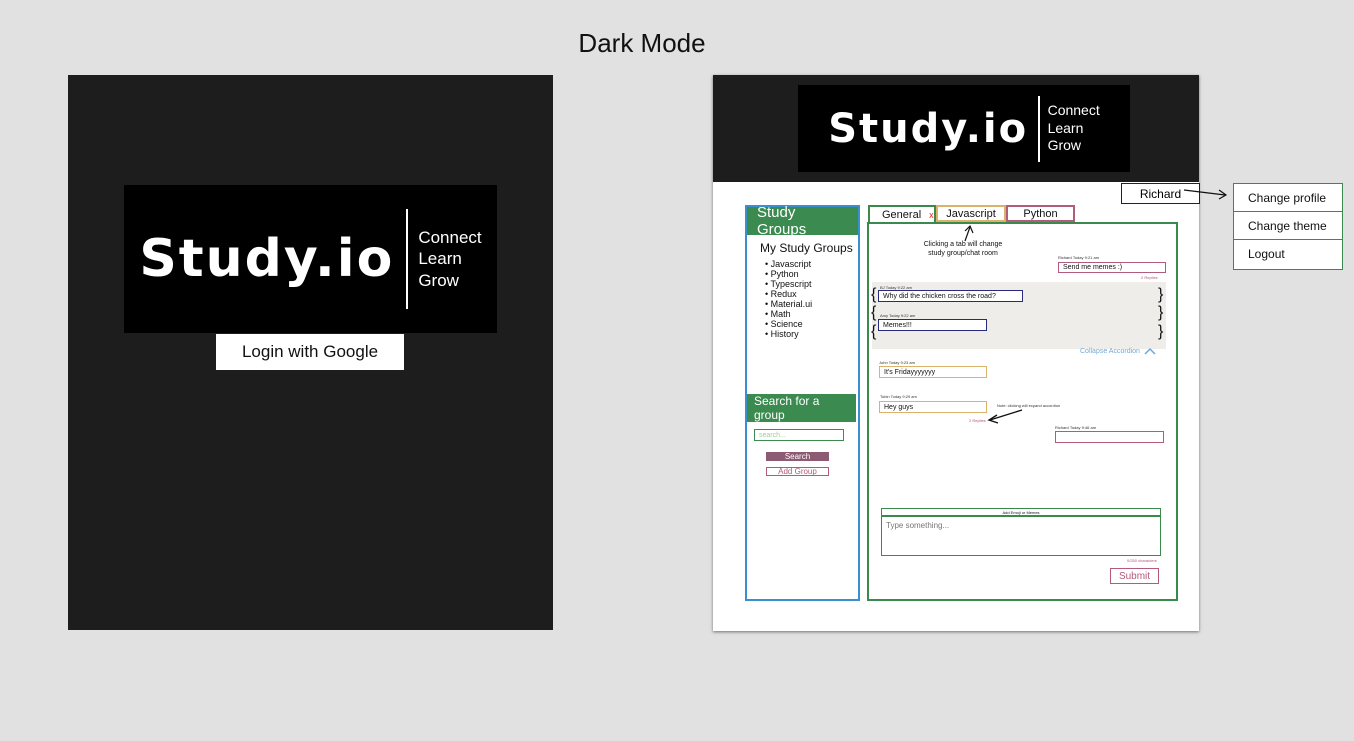 Image resolution: width=1354 pixels, height=741 pixels. What do you see at coordinates (811, 264) in the screenshot?
I see `sidebar-item-javascript: Javascript` at bounding box center [811, 264].